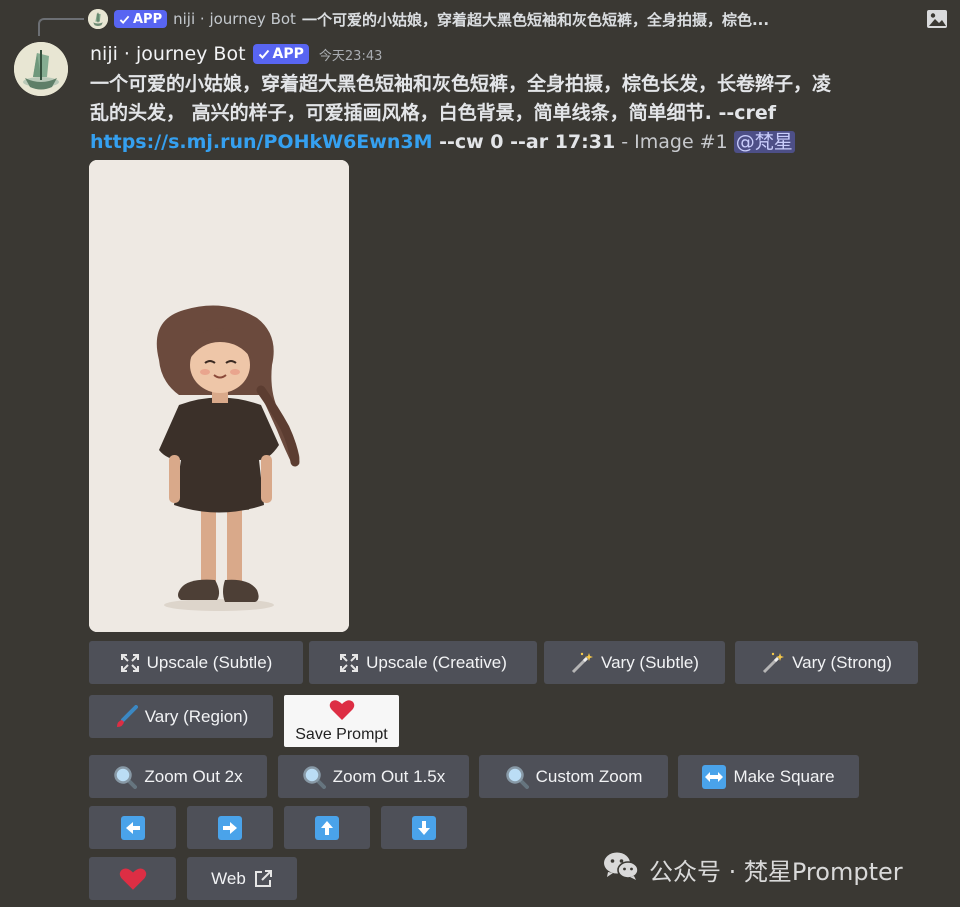  I want to click on prompt-line-1: 一个可爱的小姑娘，穿着超大黑色短袖和灰色短裤，全身拍摄，棕色长发，长卷辫子，凌, so click(461, 84).